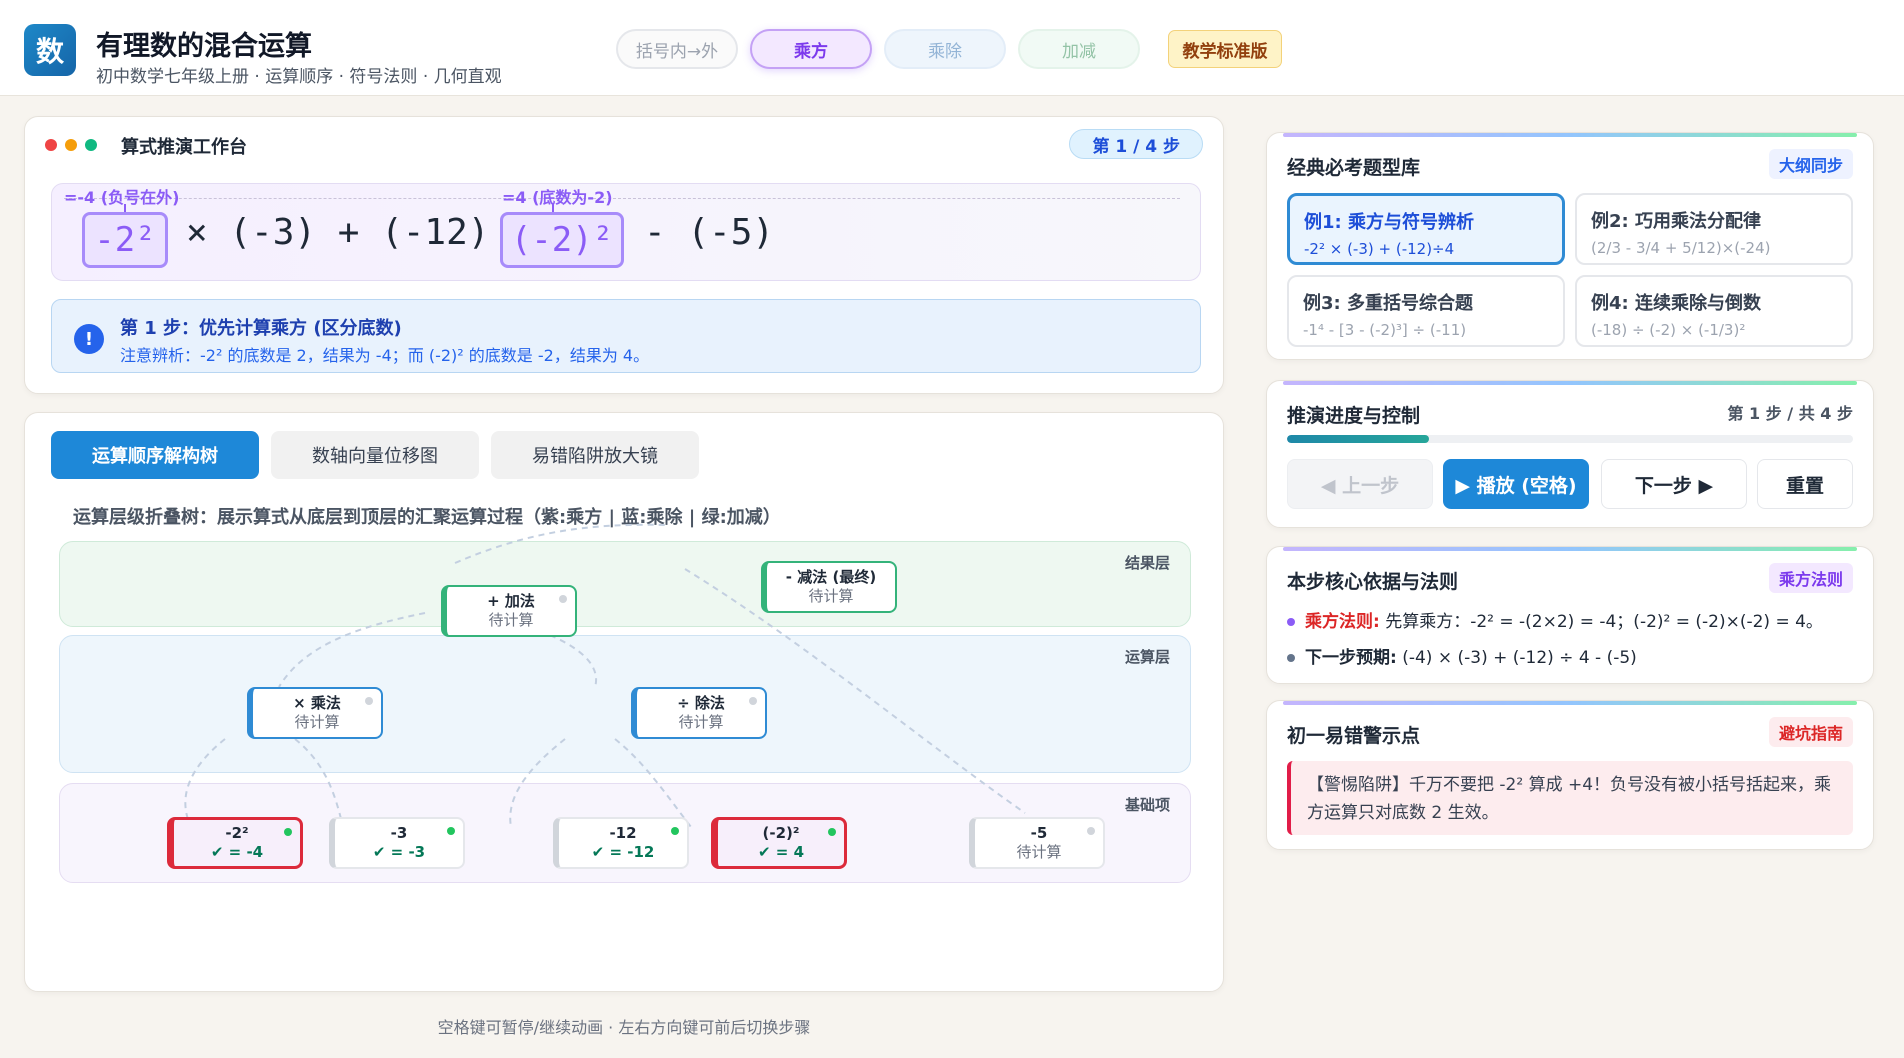  I want to click on rule-key: 下一步预期:, so click(1351, 658).